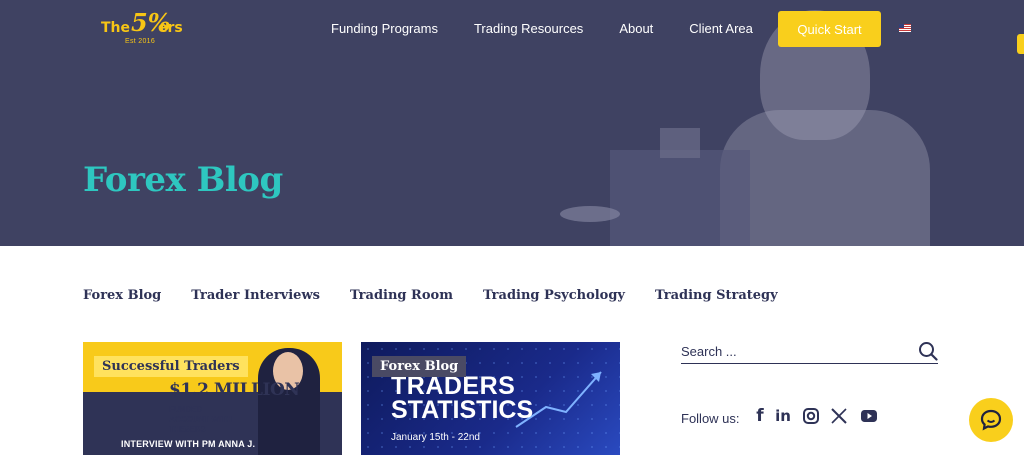 This screenshot has width=1024, height=455. Describe the element at coordinates (1020, 44) in the screenshot. I see `side-tab` at that location.